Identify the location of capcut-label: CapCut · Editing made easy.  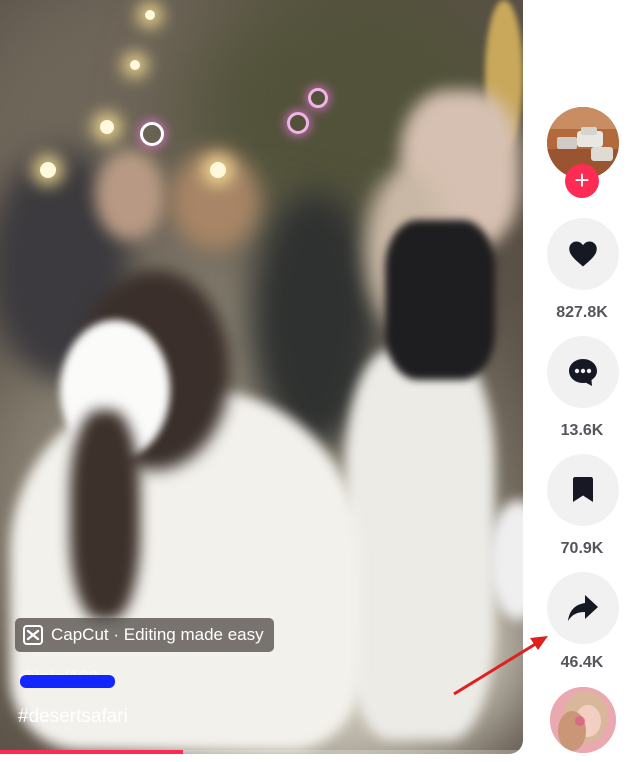
(157, 634).